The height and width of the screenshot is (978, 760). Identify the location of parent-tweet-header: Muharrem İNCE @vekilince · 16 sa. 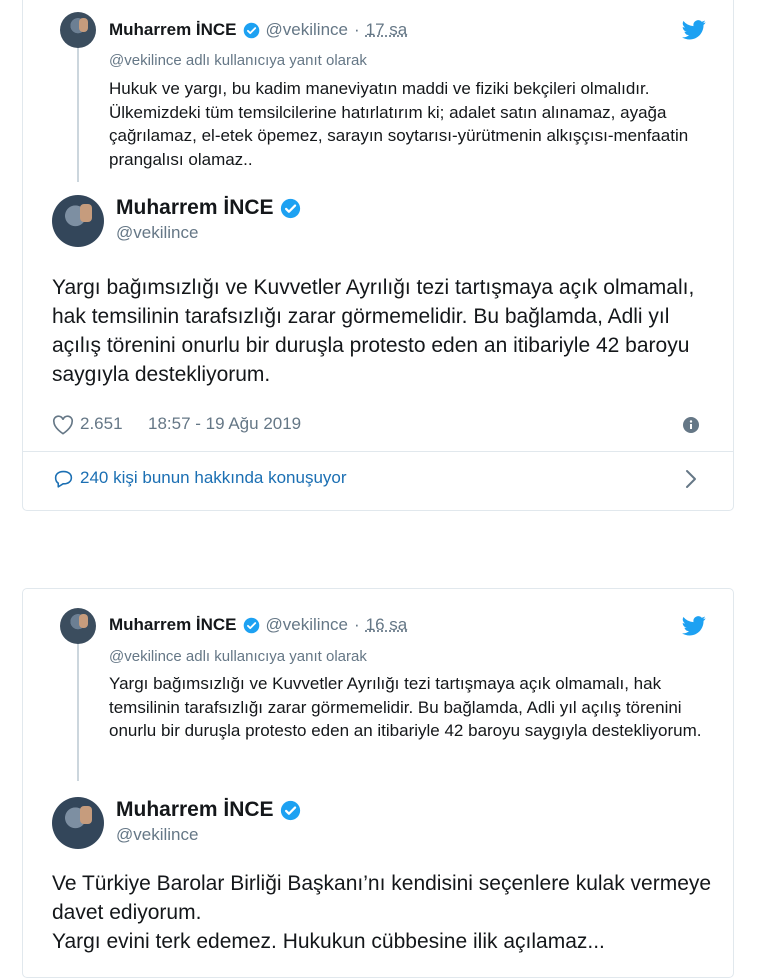
(258, 625).